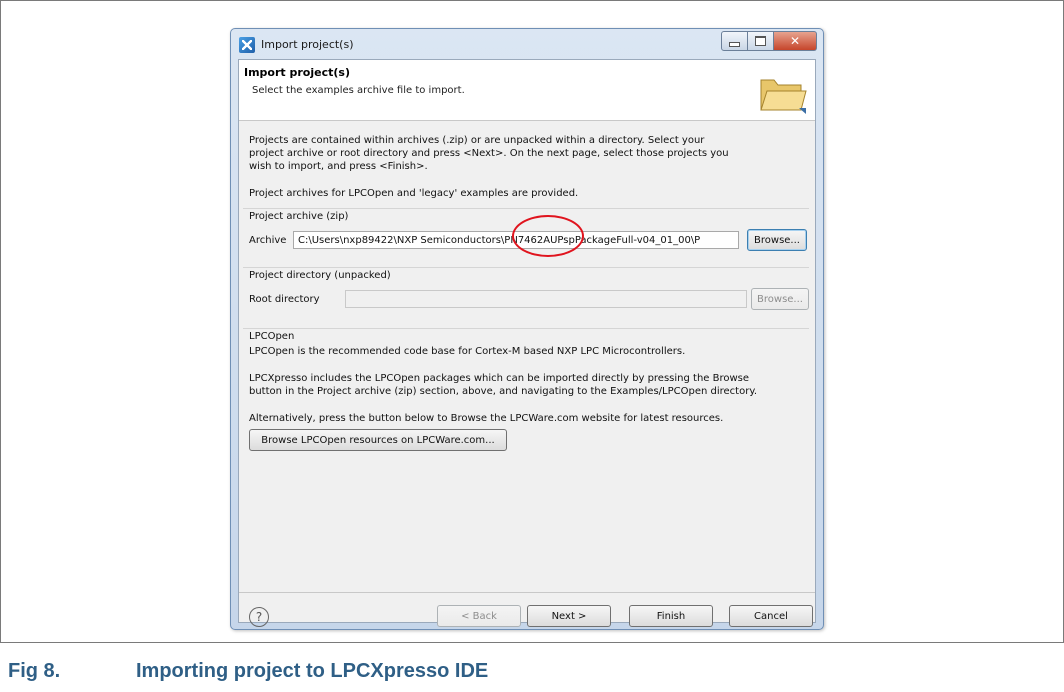 Image resolution: width=1064 pixels, height=692 pixels. What do you see at coordinates (527, 44) in the screenshot?
I see `title-bar: Import project(s) ✕` at bounding box center [527, 44].